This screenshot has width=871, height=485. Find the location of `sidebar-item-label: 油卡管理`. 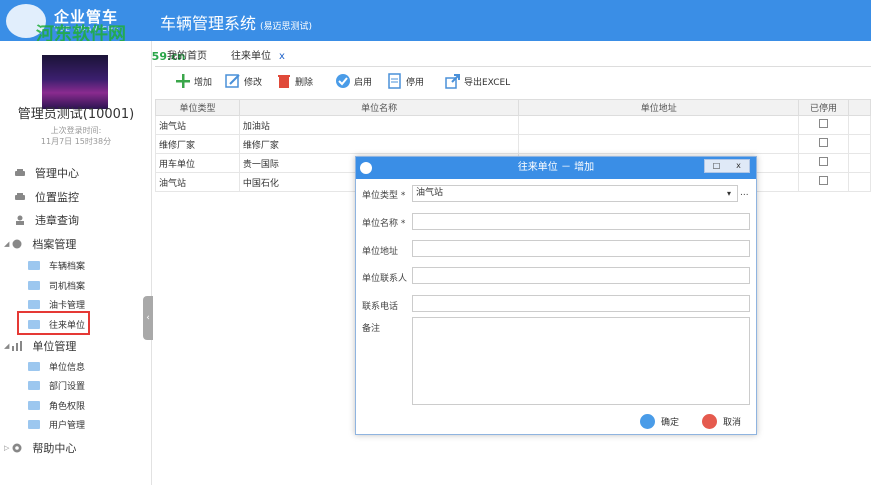

sidebar-item-label: 油卡管理 is located at coordinates (67, 305).